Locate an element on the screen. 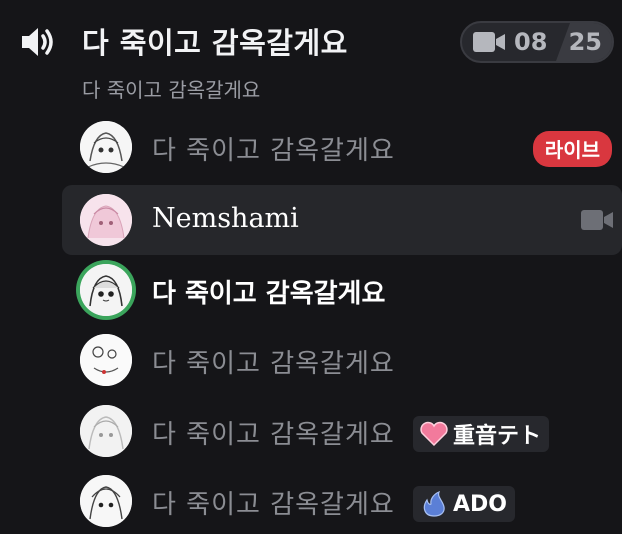 Image resolution: width=622 pixels, height=534 pixels. member-name: Nemshami is located at coordinates (225, 218).